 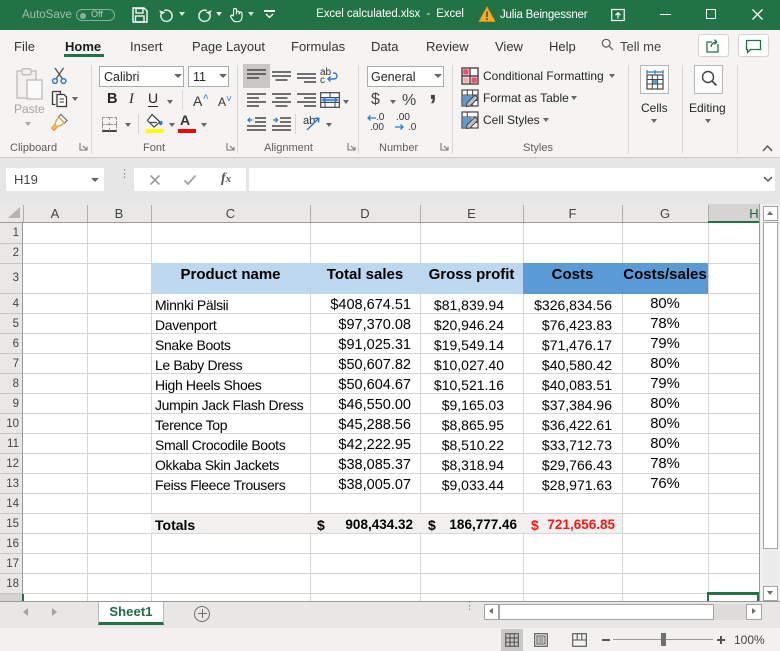 What do you see at coordinates (309, 121) in the screenshot?
I see `svg-text: ab` at bounding box center [309, 121].